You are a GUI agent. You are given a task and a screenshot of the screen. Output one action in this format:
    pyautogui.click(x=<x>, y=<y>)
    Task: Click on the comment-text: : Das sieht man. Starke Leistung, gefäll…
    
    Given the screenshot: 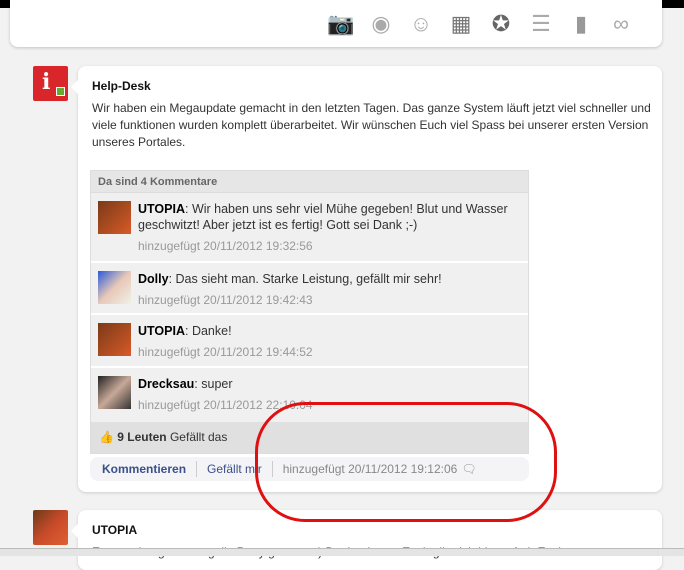 What is the action you would take?
    pyautogui.click(x=305, y=279)
    